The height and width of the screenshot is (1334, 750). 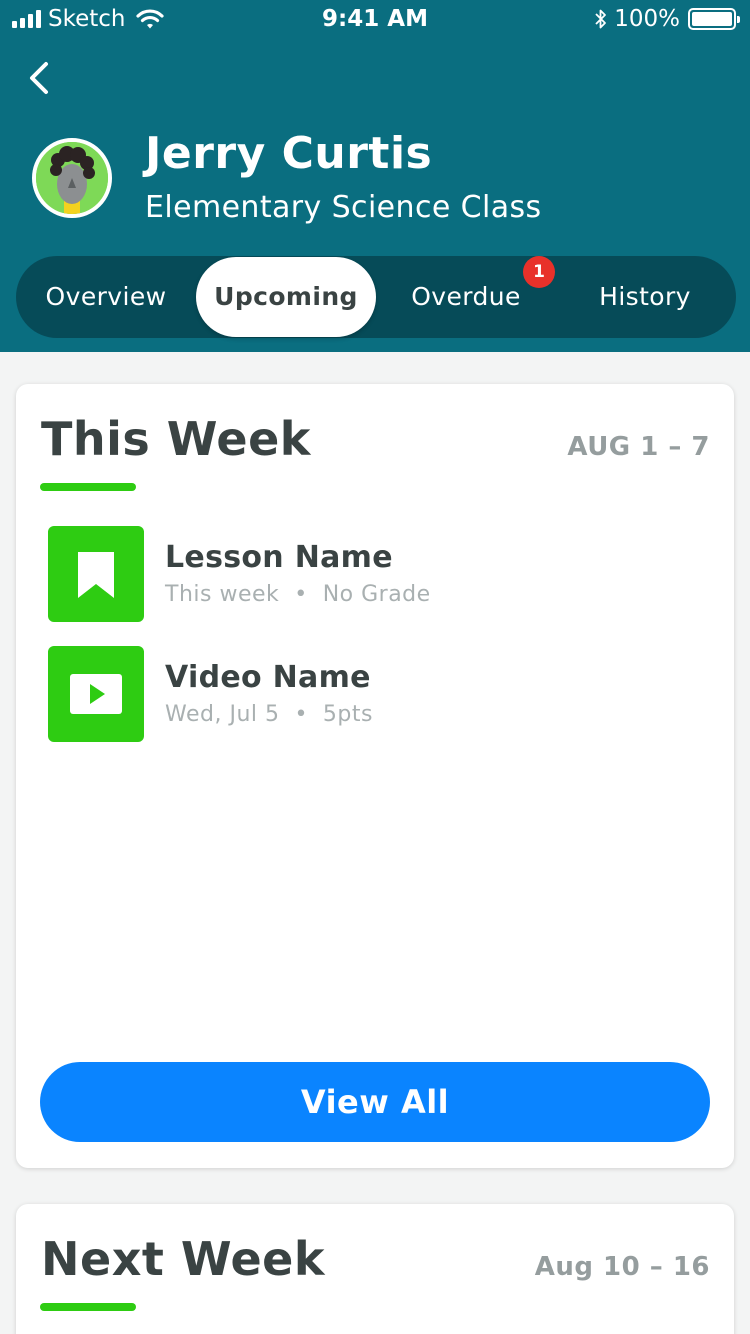 What do you see at coordinates (176, 439) in the screenshot?
I see `this-week-title: This Week` at bounding box center [176, 439].